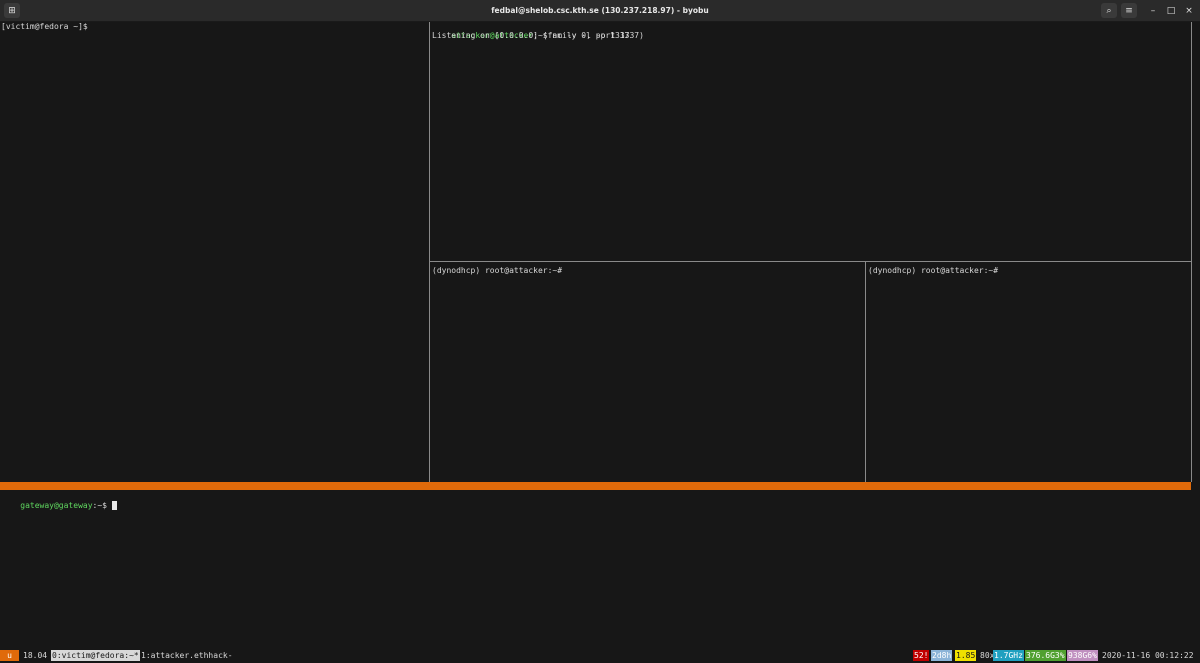 The width and height of the screenshot is (1200, 663). What do you see at coordinates (1109, 10) in the screenshot?
I see `search-icon: ⌕` at bounding box center [1109, 10].